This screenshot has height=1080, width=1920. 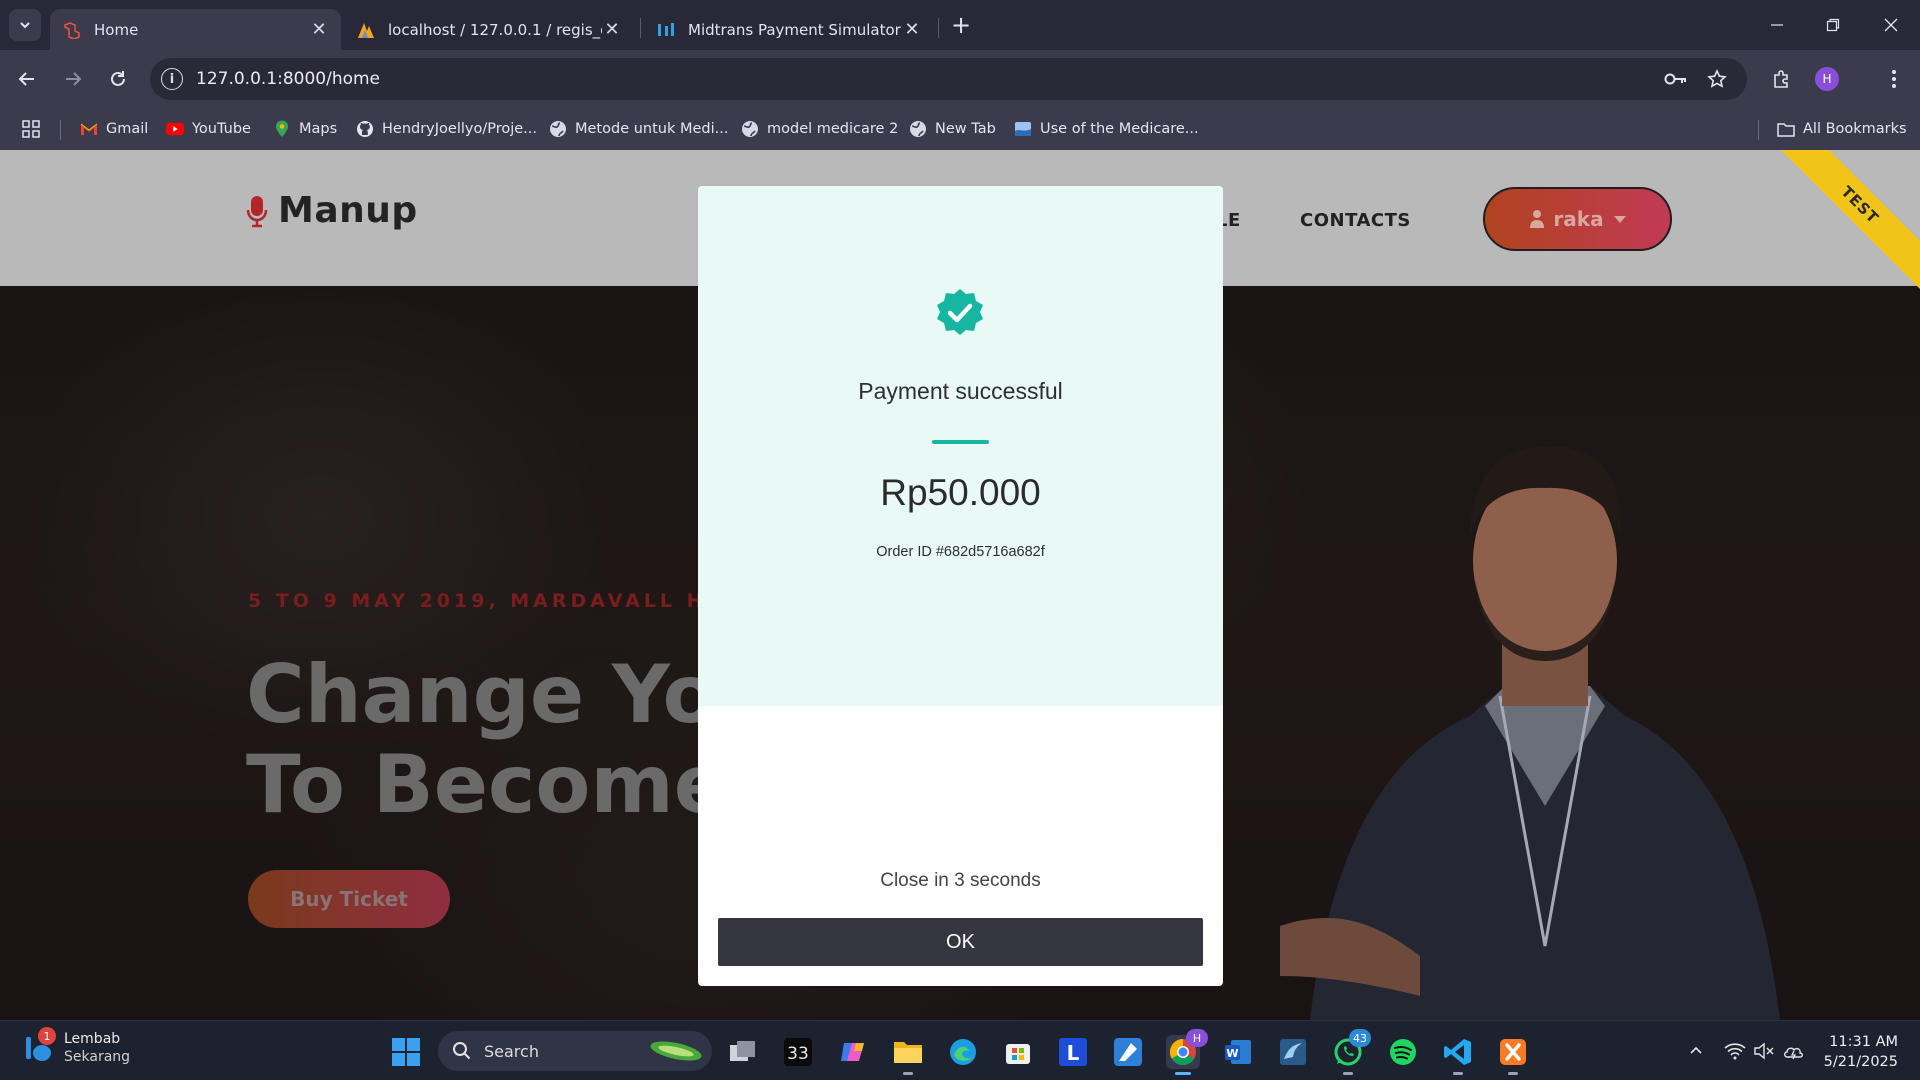 I want to click on taskbar-chrome: H, so click(x=1187, y=1052).